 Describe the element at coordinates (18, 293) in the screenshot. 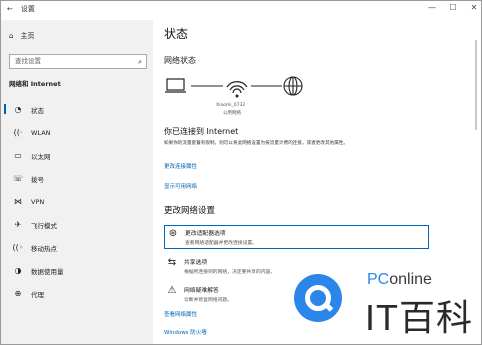

I see `proxy-icon: ⊕` at that location.